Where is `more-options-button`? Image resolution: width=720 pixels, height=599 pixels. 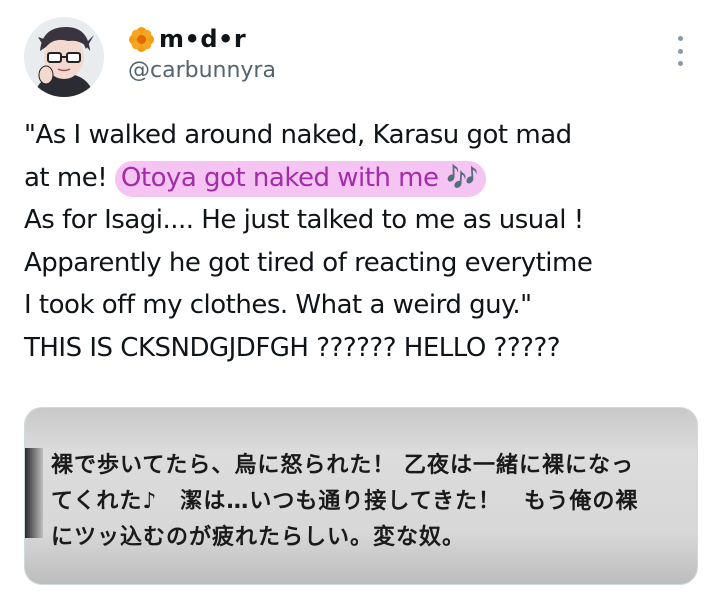
more-options-button is located at coordinates (680, 51).